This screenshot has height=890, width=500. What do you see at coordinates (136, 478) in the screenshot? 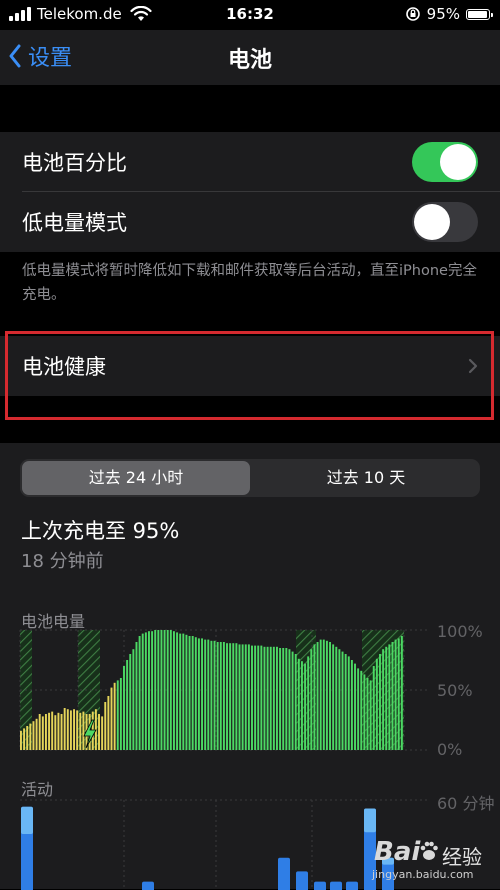
I see `segment-last-24-hours: 过去 24 小时` at bounding box center [136, 478].